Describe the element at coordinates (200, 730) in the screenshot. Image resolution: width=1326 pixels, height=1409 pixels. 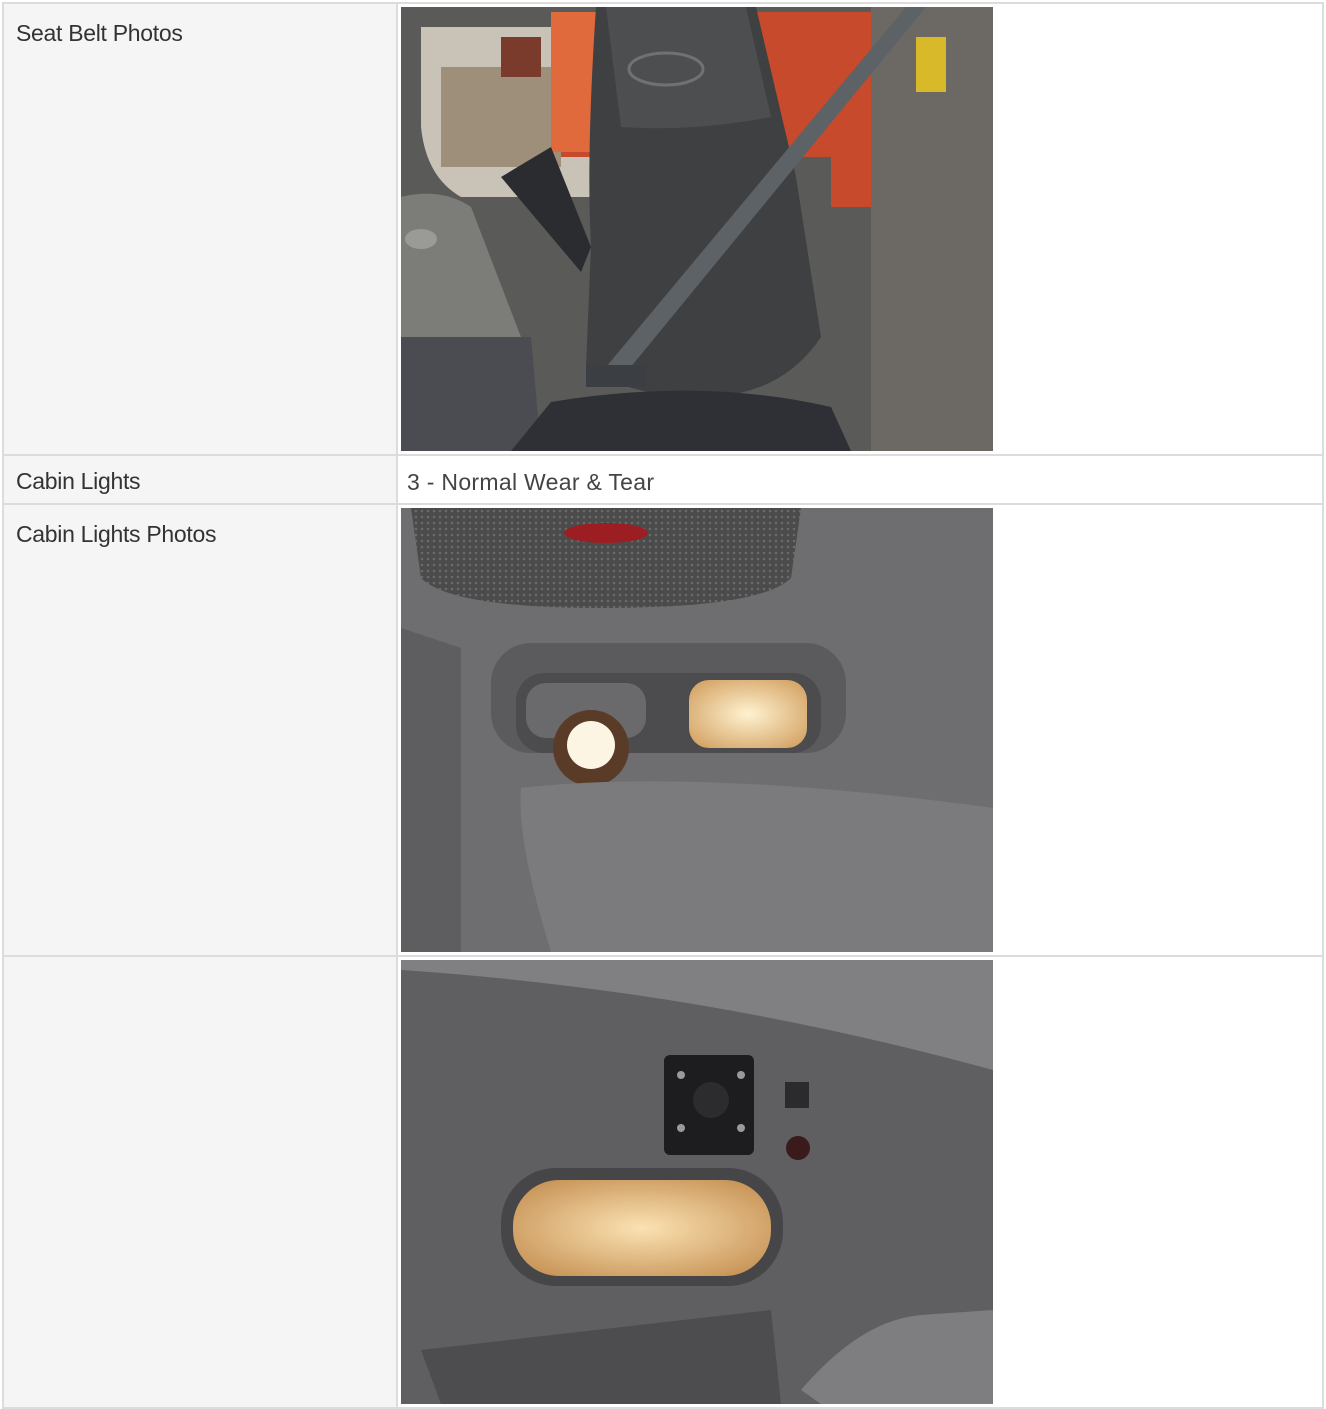
I see `row-label-cell: Cabin Lights Photos` at that location.